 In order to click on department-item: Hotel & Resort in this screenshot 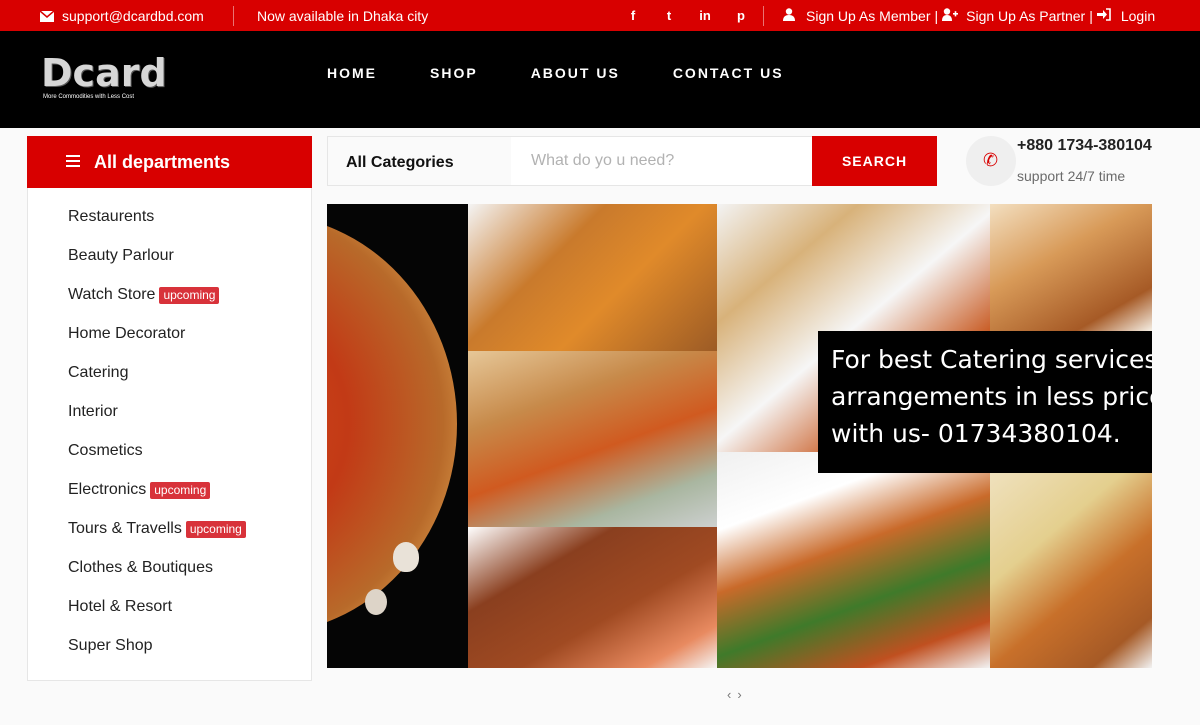, I will do `click(120, 607)`.